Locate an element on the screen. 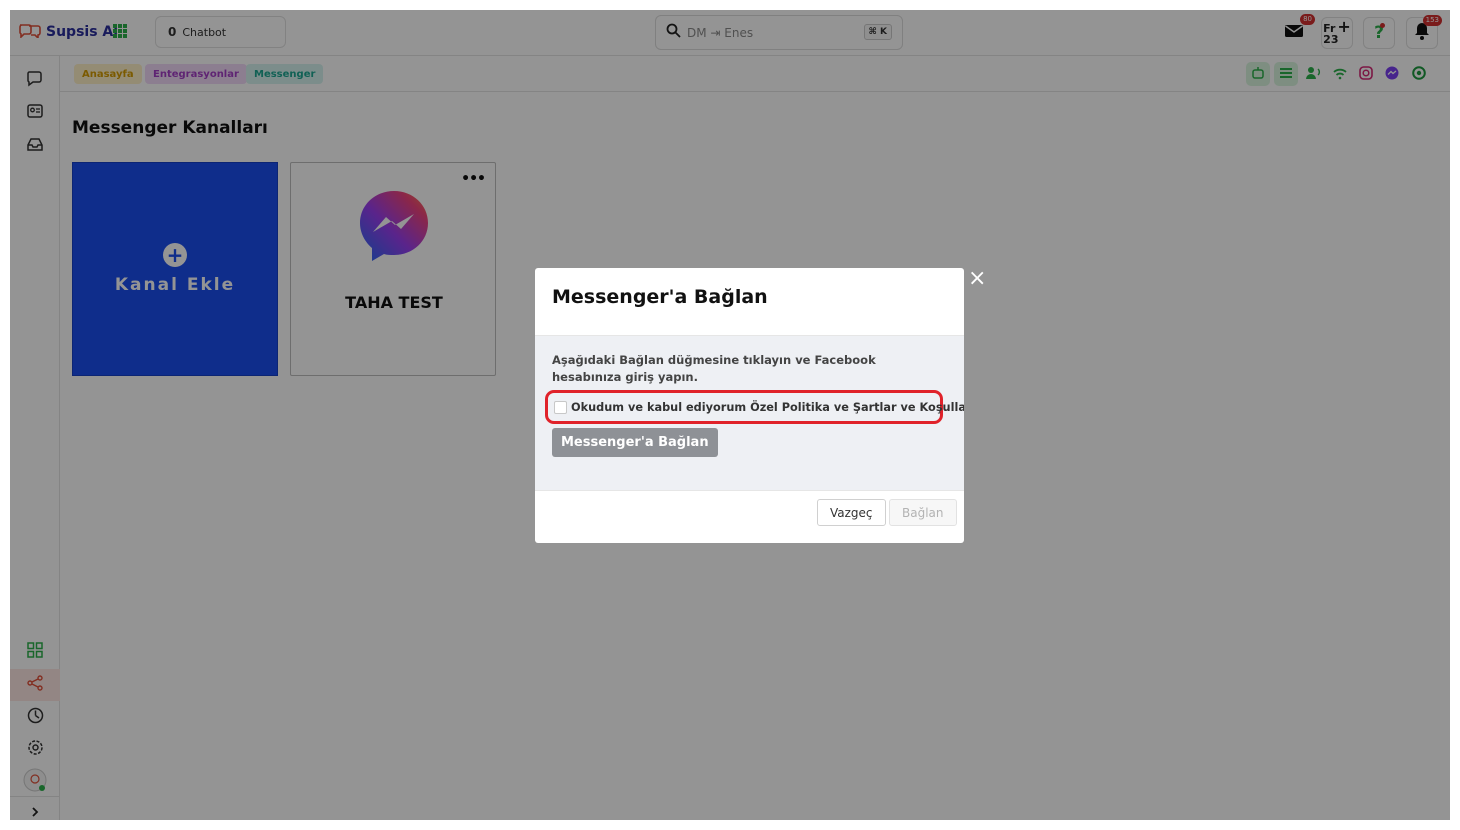 The height and width of the screenshot is (830, 1460). dialog-footer: Vazgeç Bağlan is located at coordinates (749, 512).